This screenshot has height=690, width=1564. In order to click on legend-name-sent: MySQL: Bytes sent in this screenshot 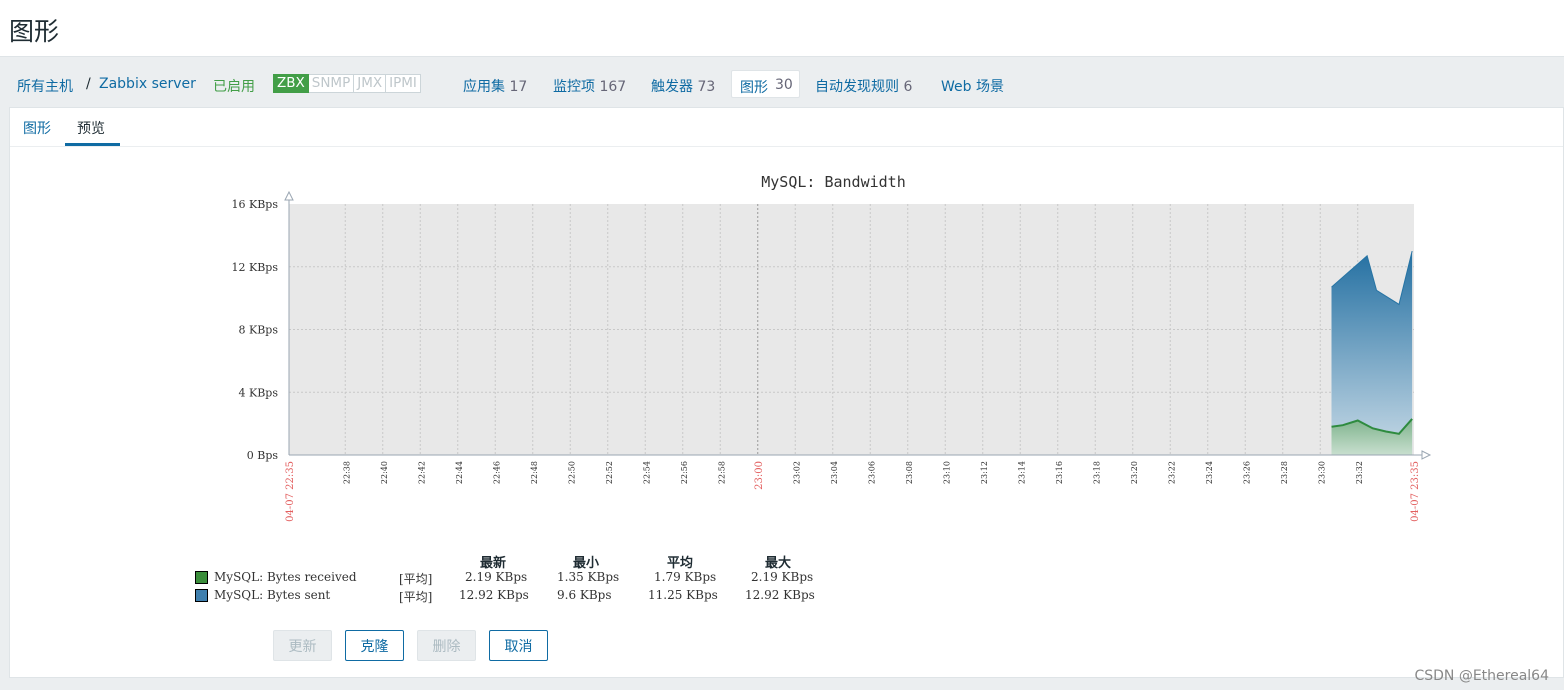, I will do `click(272, 595)`.